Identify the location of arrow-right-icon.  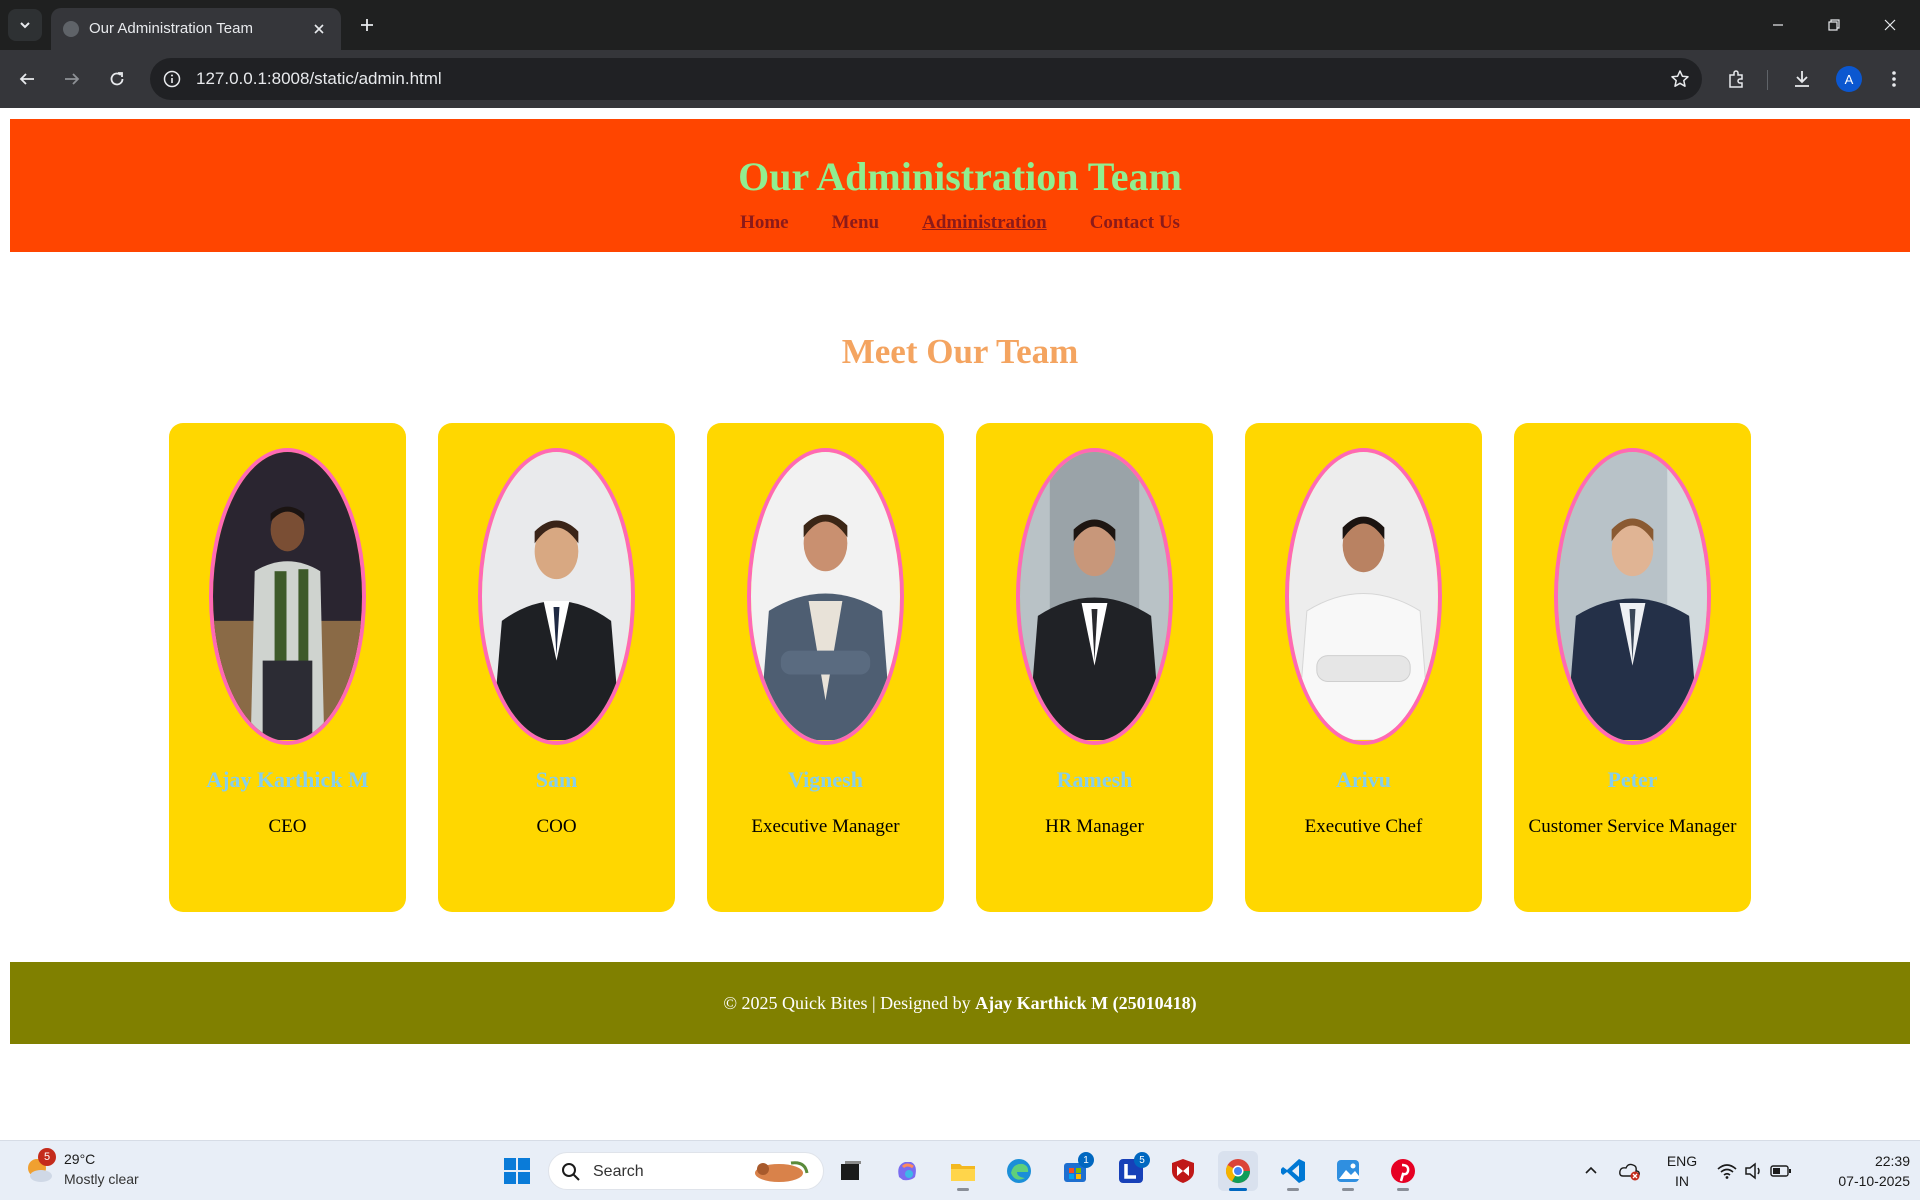
(72, 79).